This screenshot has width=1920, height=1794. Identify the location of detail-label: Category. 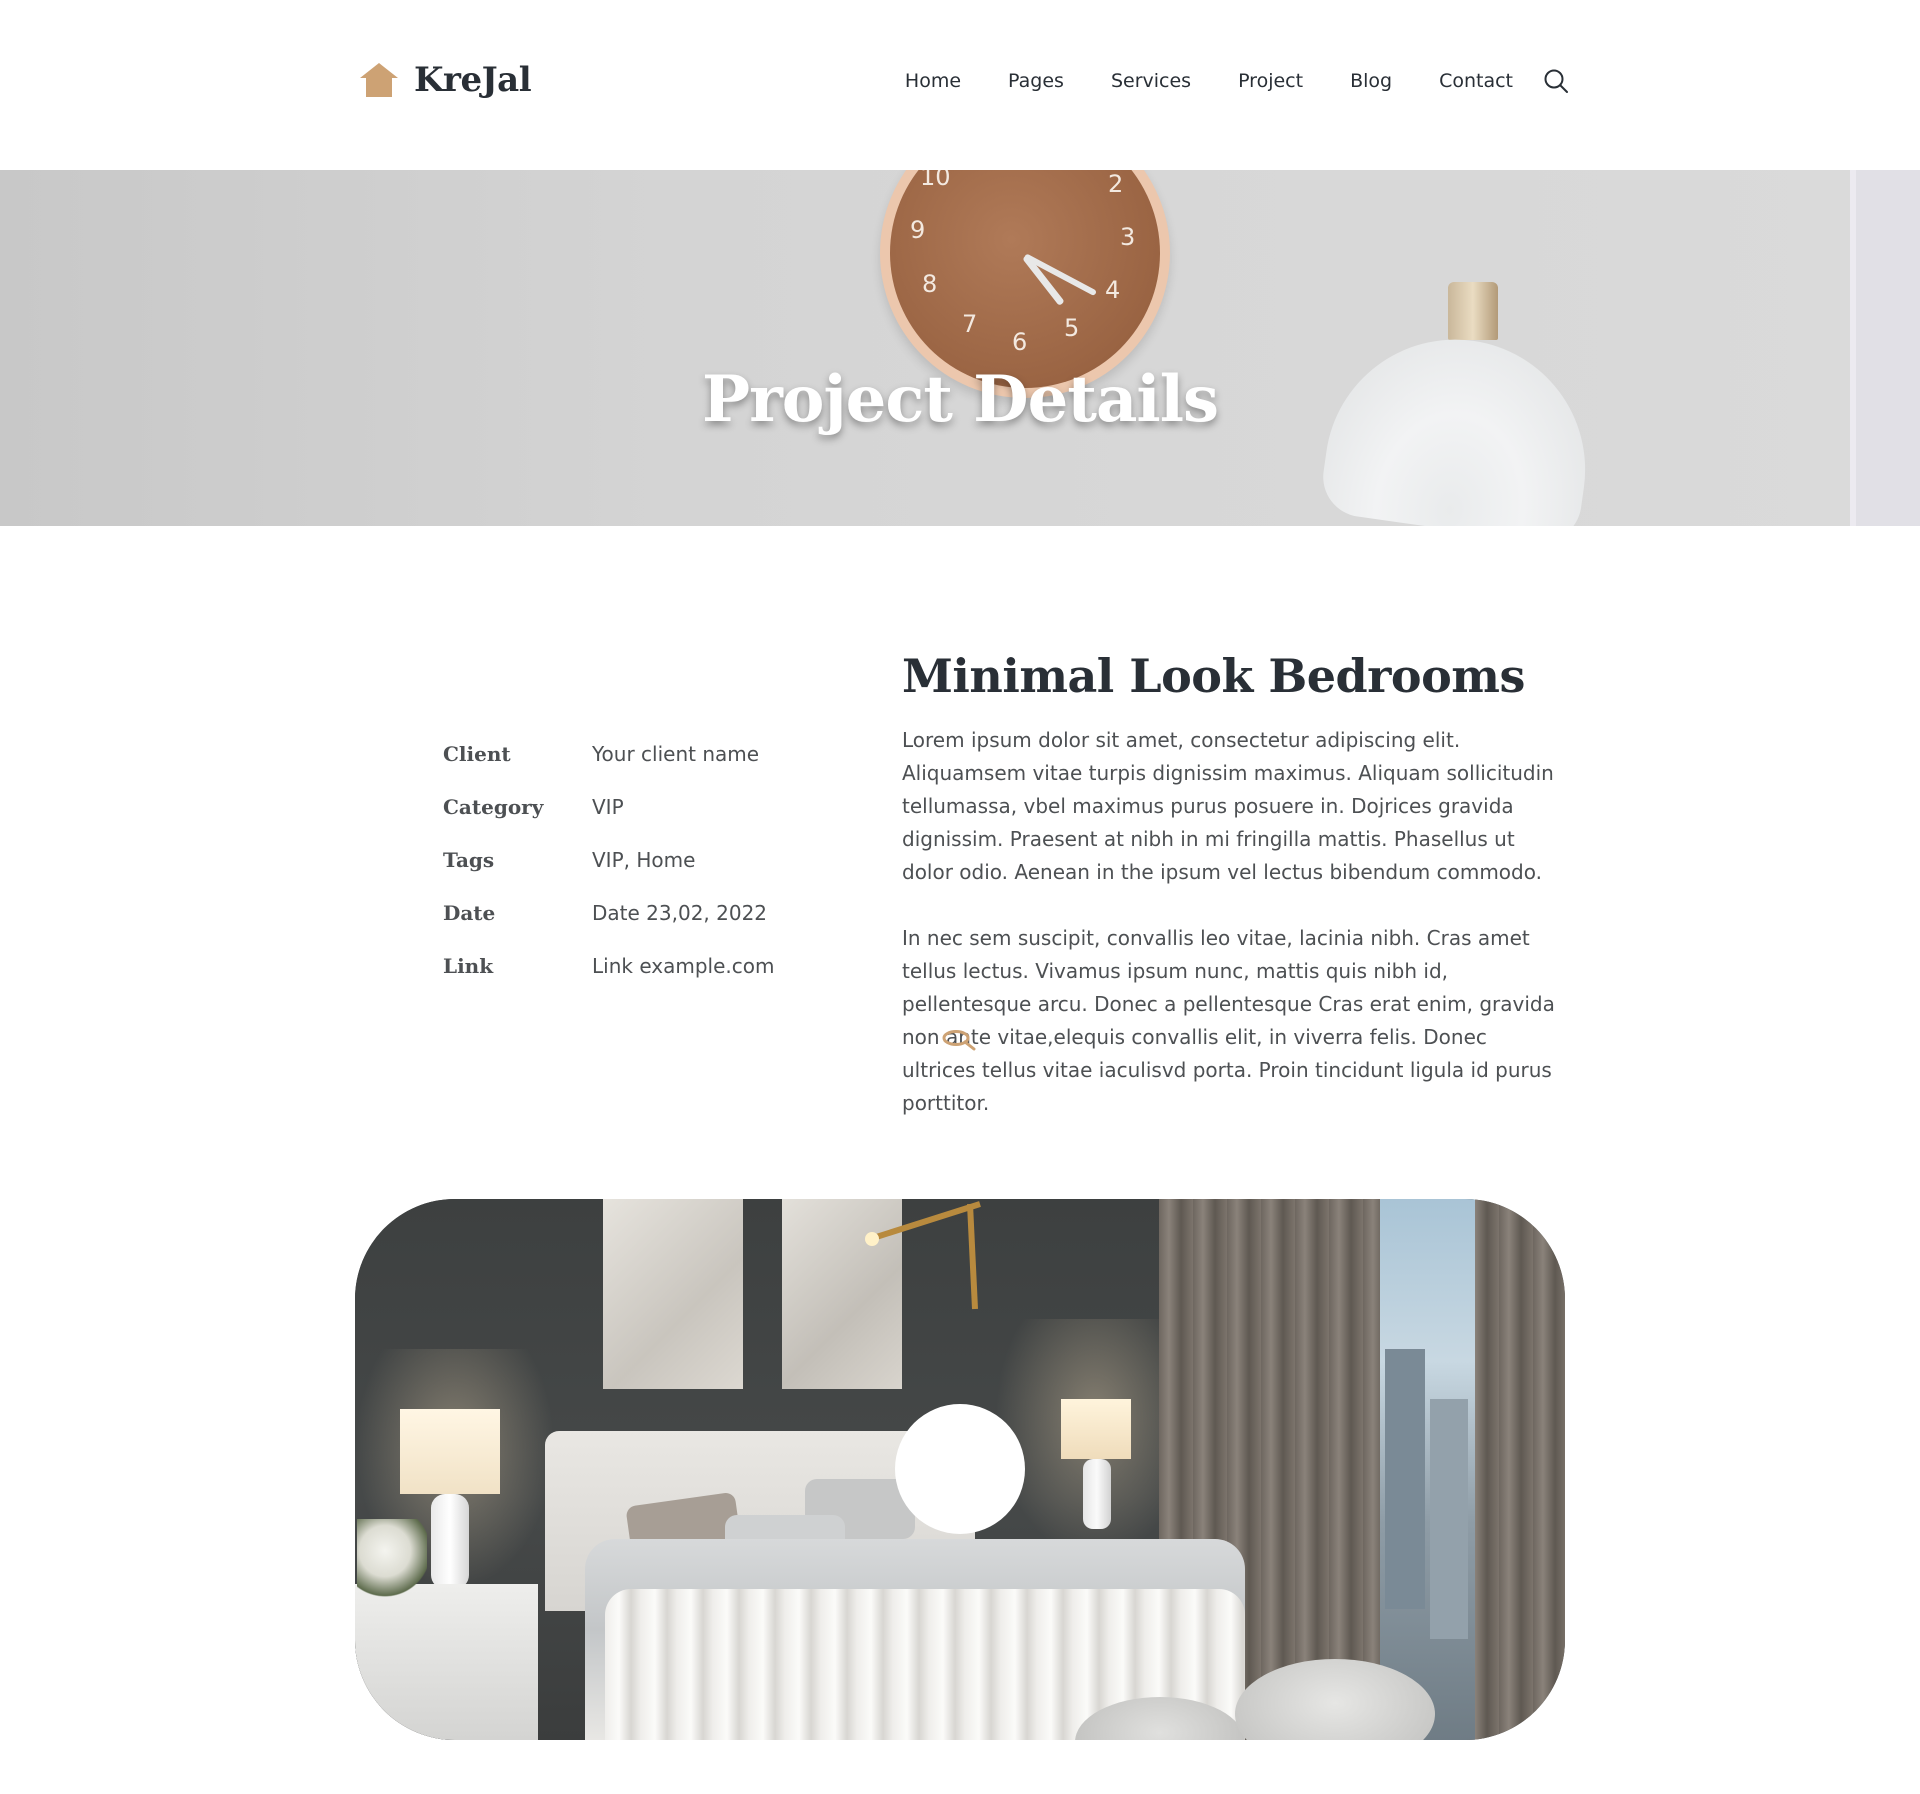
(493, 807).